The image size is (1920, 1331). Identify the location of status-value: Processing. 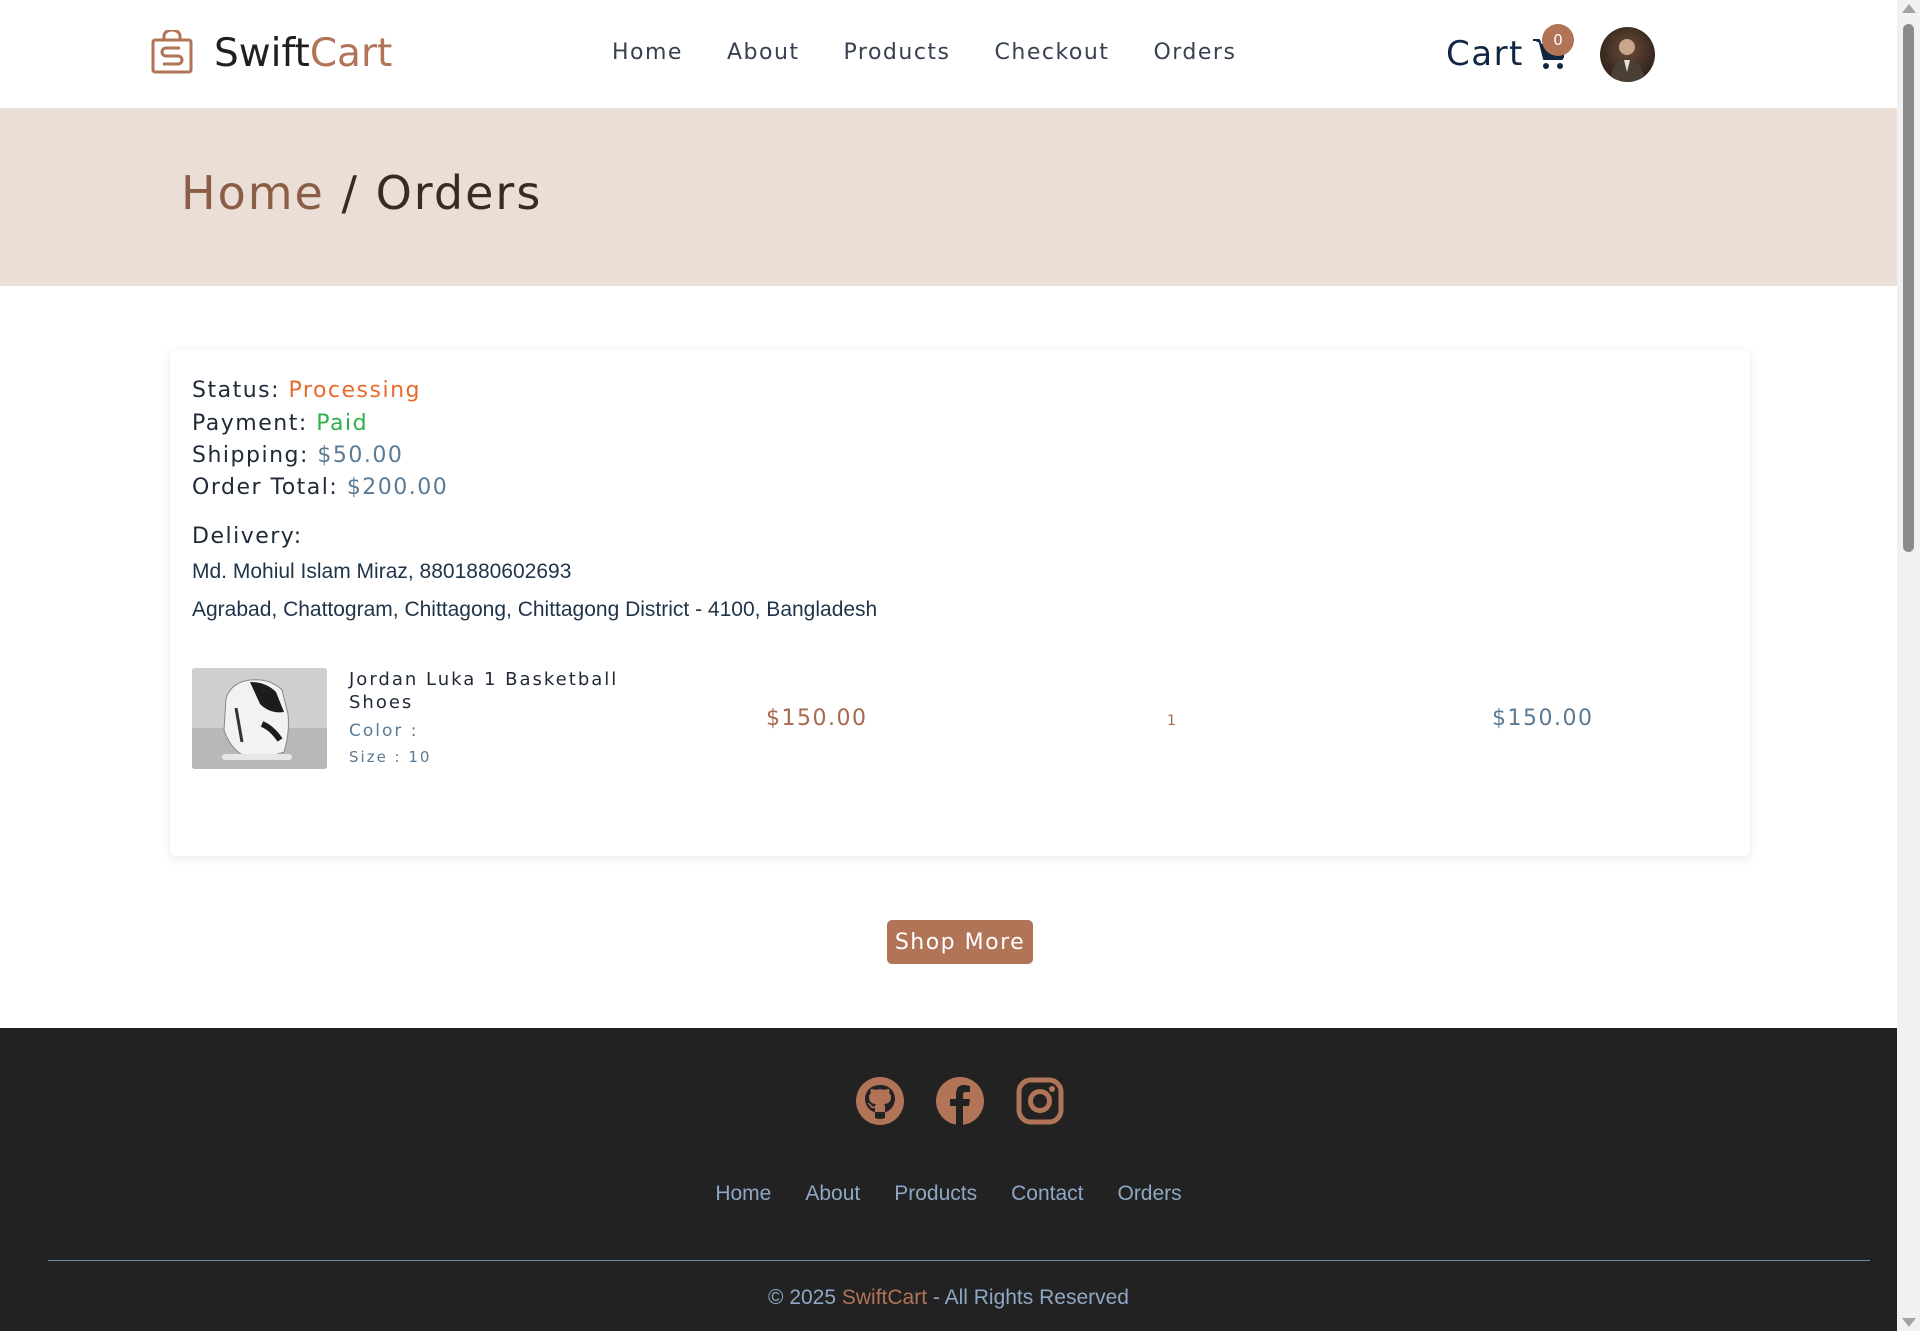
(354, 390).